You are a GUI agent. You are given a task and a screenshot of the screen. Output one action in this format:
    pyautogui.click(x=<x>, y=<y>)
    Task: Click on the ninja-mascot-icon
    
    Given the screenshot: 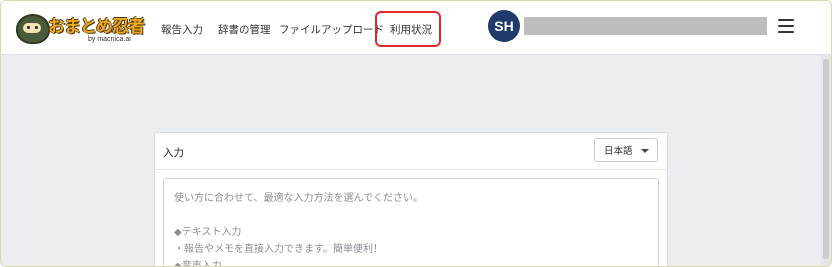 What is the action you would take?
    pyautogui.click(x=33, y=29)
    